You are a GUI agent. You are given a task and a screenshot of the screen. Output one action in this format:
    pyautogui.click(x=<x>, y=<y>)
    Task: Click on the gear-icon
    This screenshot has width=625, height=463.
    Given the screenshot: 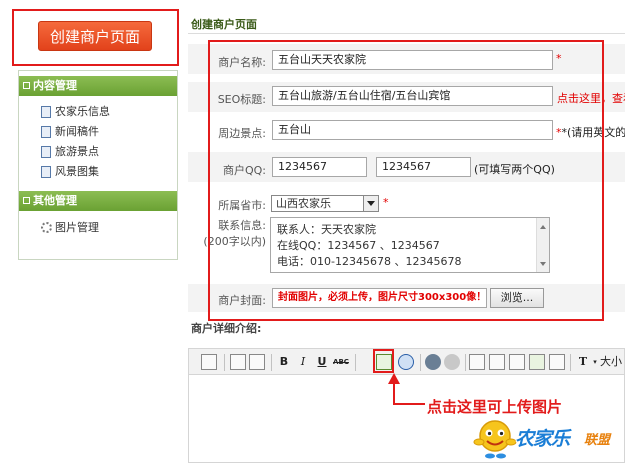 What is the action you would take?
    pyautogui.click(x=46, y=227)
    